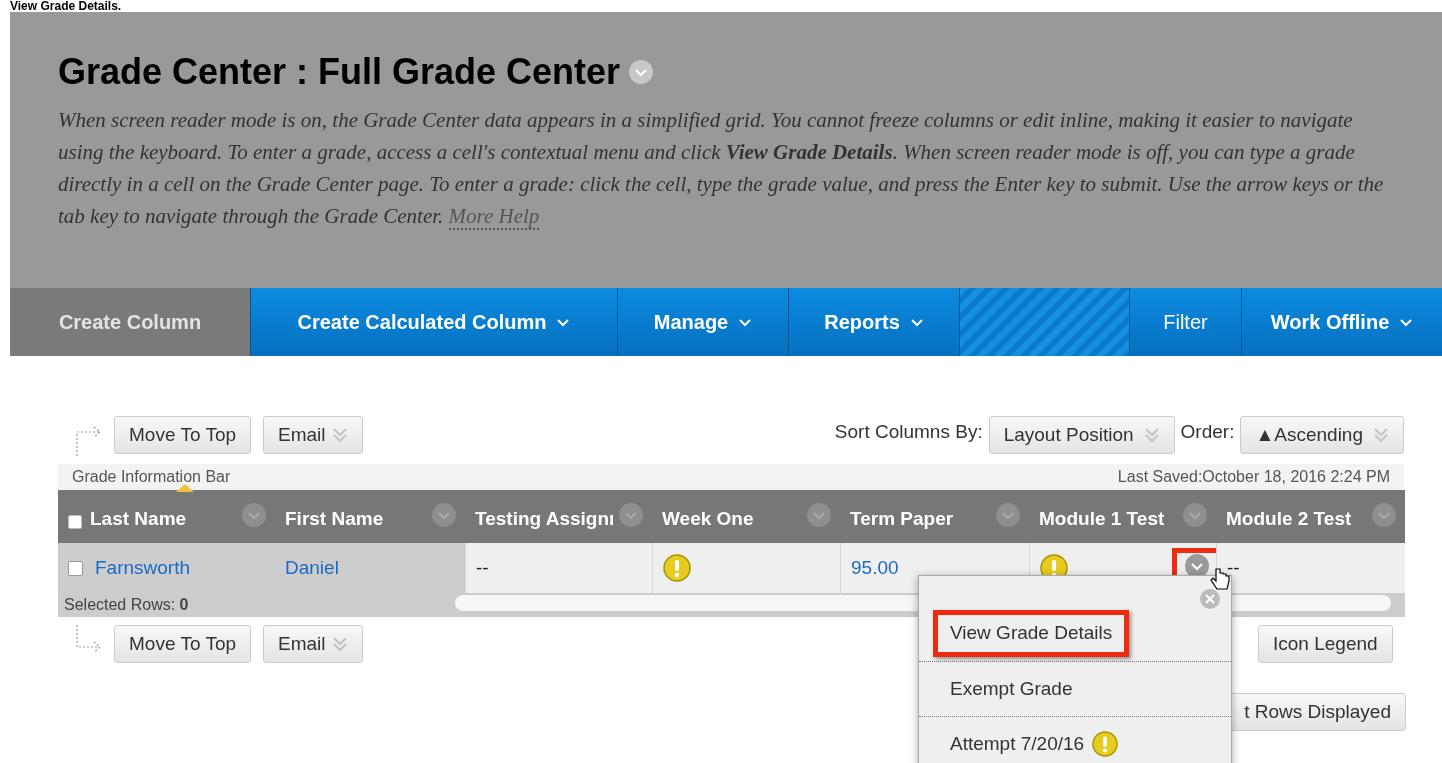  Describe the element at coordinates (75, 568) in the screenshot. I see `row-checkbox` at that location.